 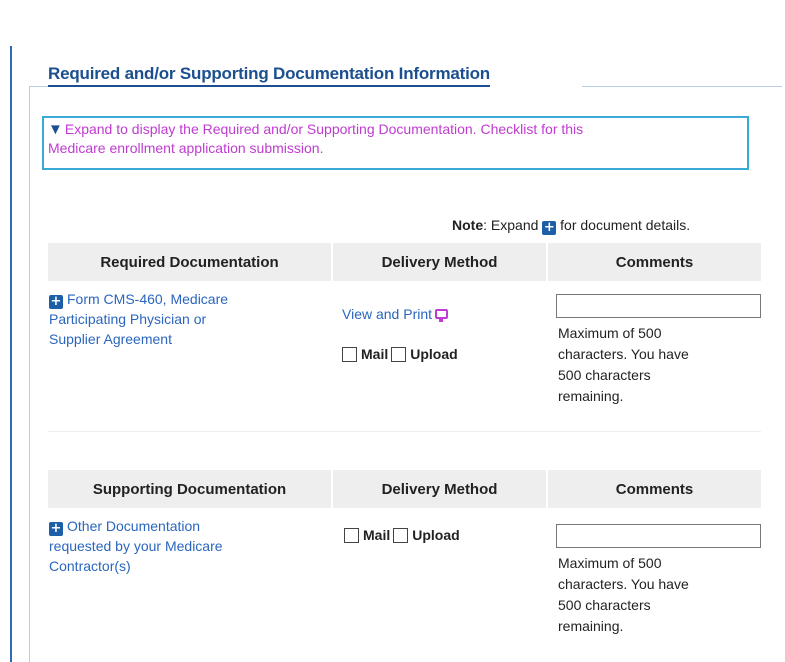 I want to click on fieldset-border-top-left, so click(x=39, y=86).